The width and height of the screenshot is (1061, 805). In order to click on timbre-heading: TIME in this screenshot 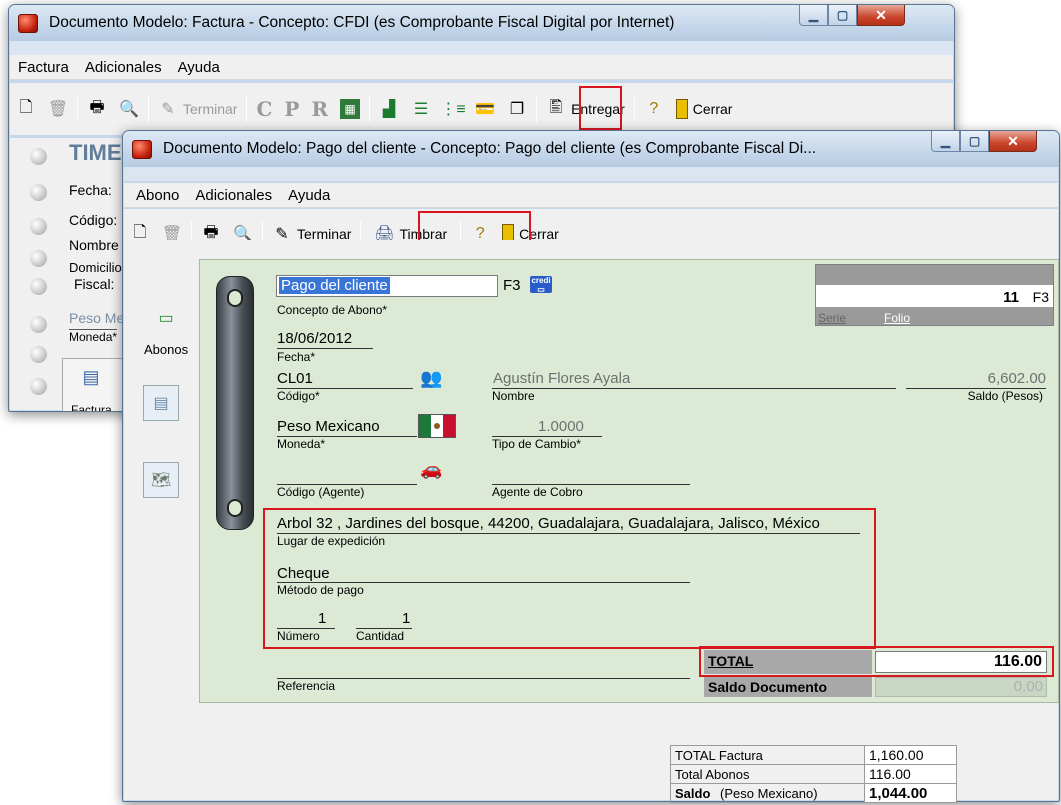, I will do `click(95, 152)`.